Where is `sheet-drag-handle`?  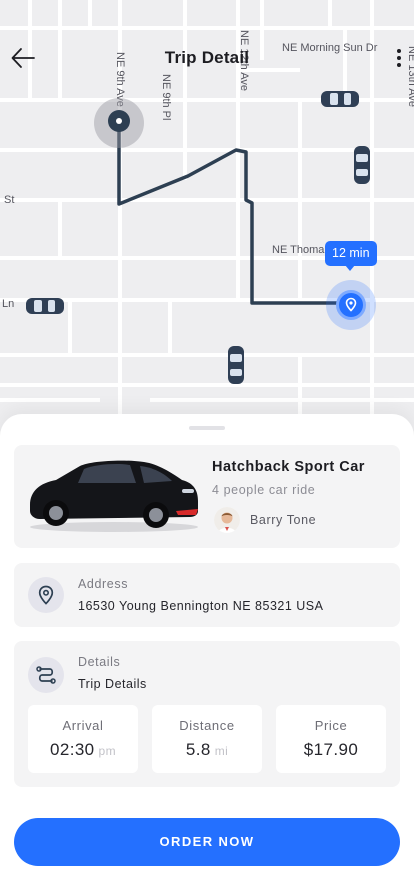 sheet-drag-handle is located at coordinates (207, 428).